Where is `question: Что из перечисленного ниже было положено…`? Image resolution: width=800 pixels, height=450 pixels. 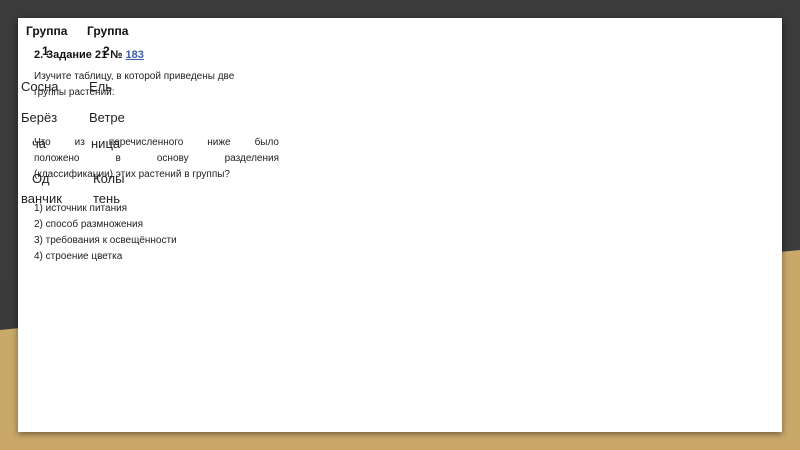 question: Что из перечисленного ниже было положено… is located at coordinates (156, 159).